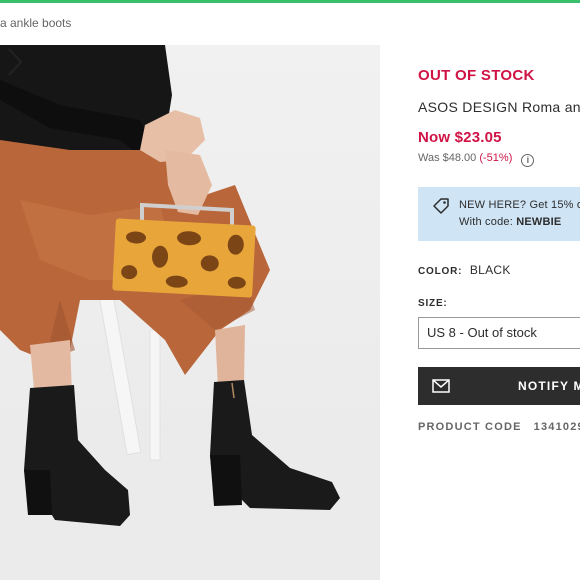  I want to click on mail-icon, so click(441, 386).